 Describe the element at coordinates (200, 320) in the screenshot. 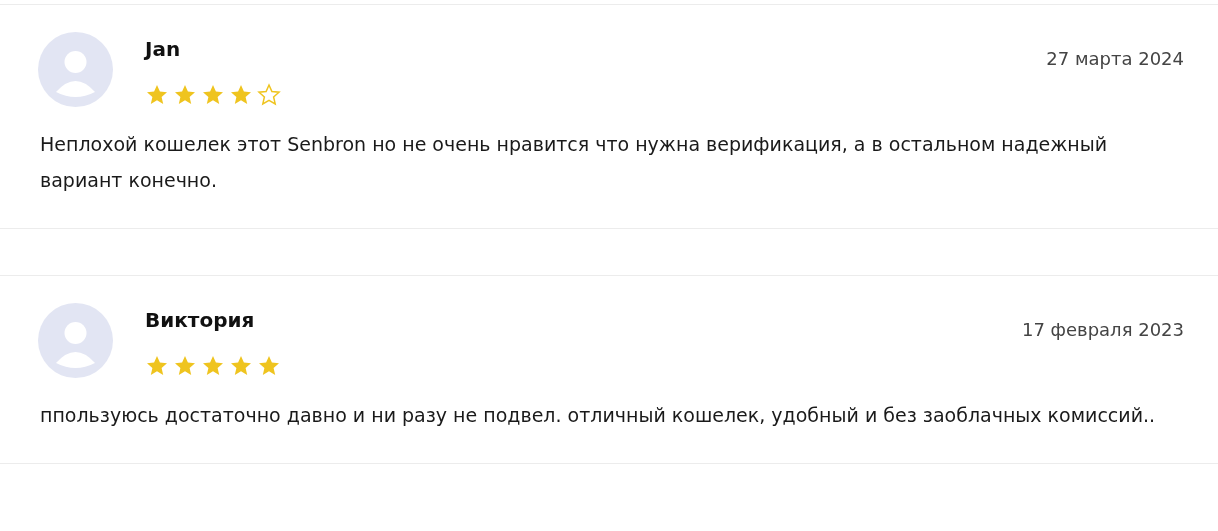

I see `author-name: Виктория` at that location.